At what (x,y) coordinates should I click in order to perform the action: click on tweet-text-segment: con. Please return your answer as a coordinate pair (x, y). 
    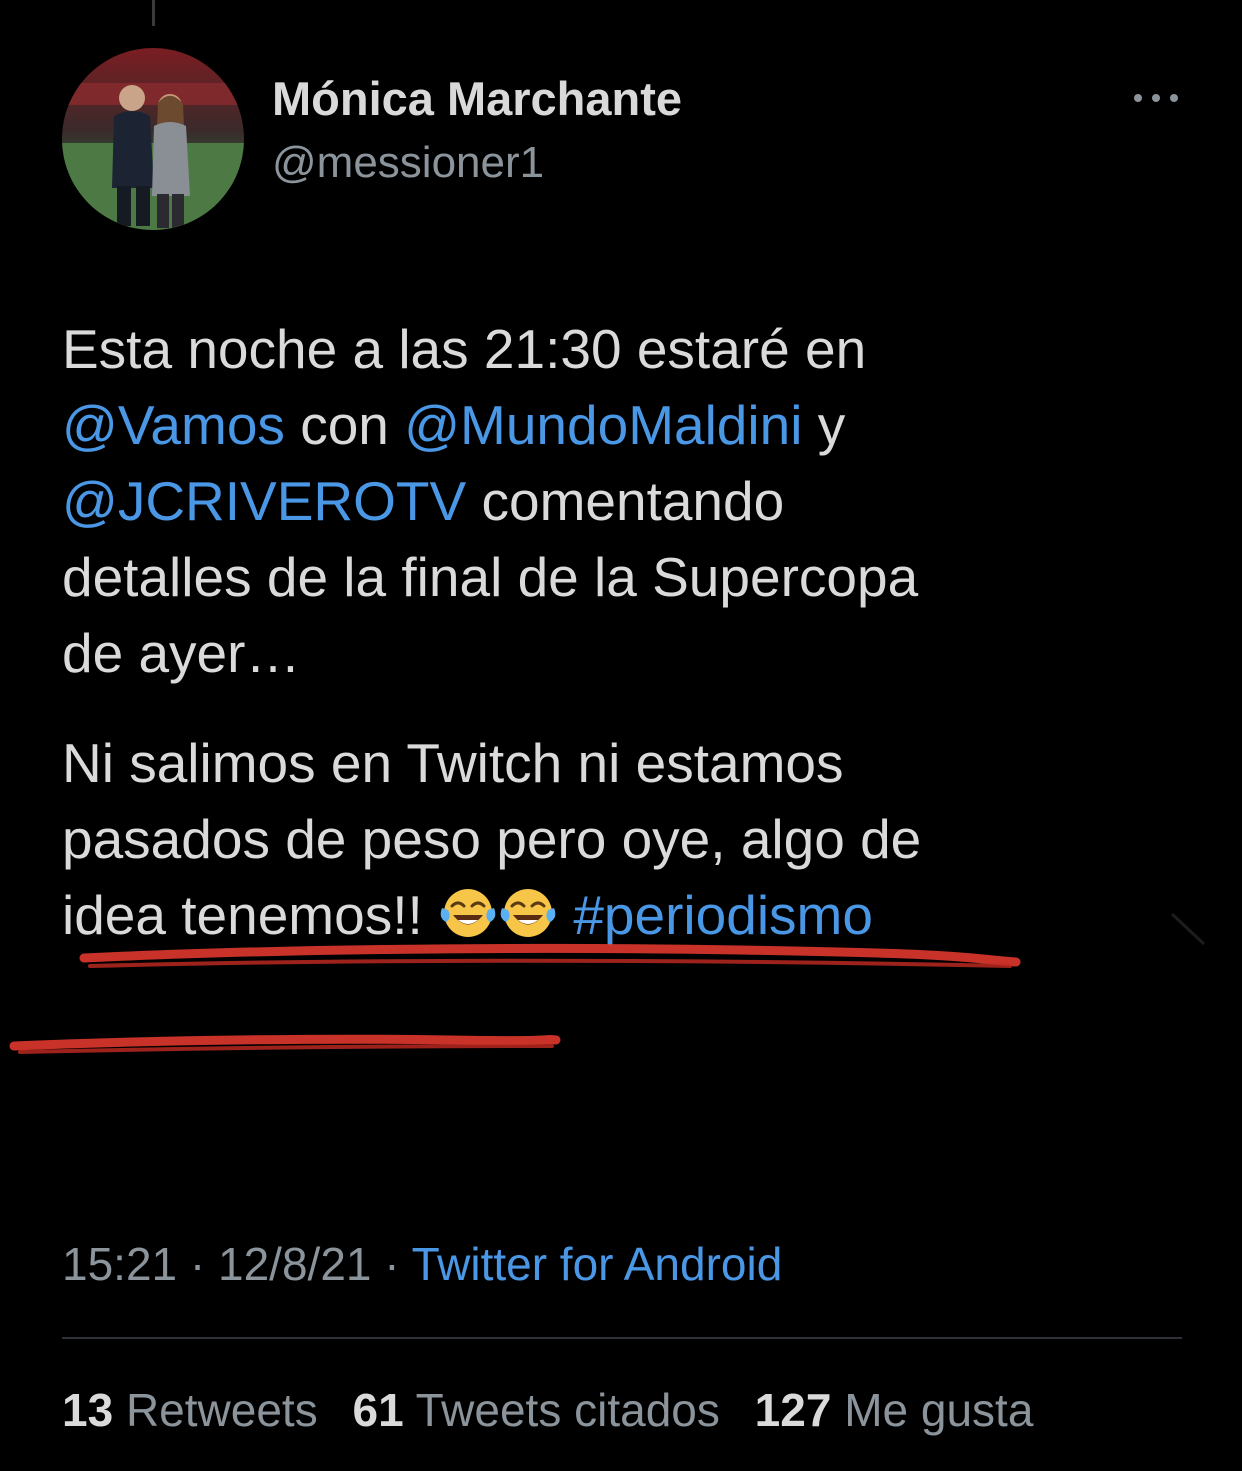
    Looking at the image, I should click on (344, 425).